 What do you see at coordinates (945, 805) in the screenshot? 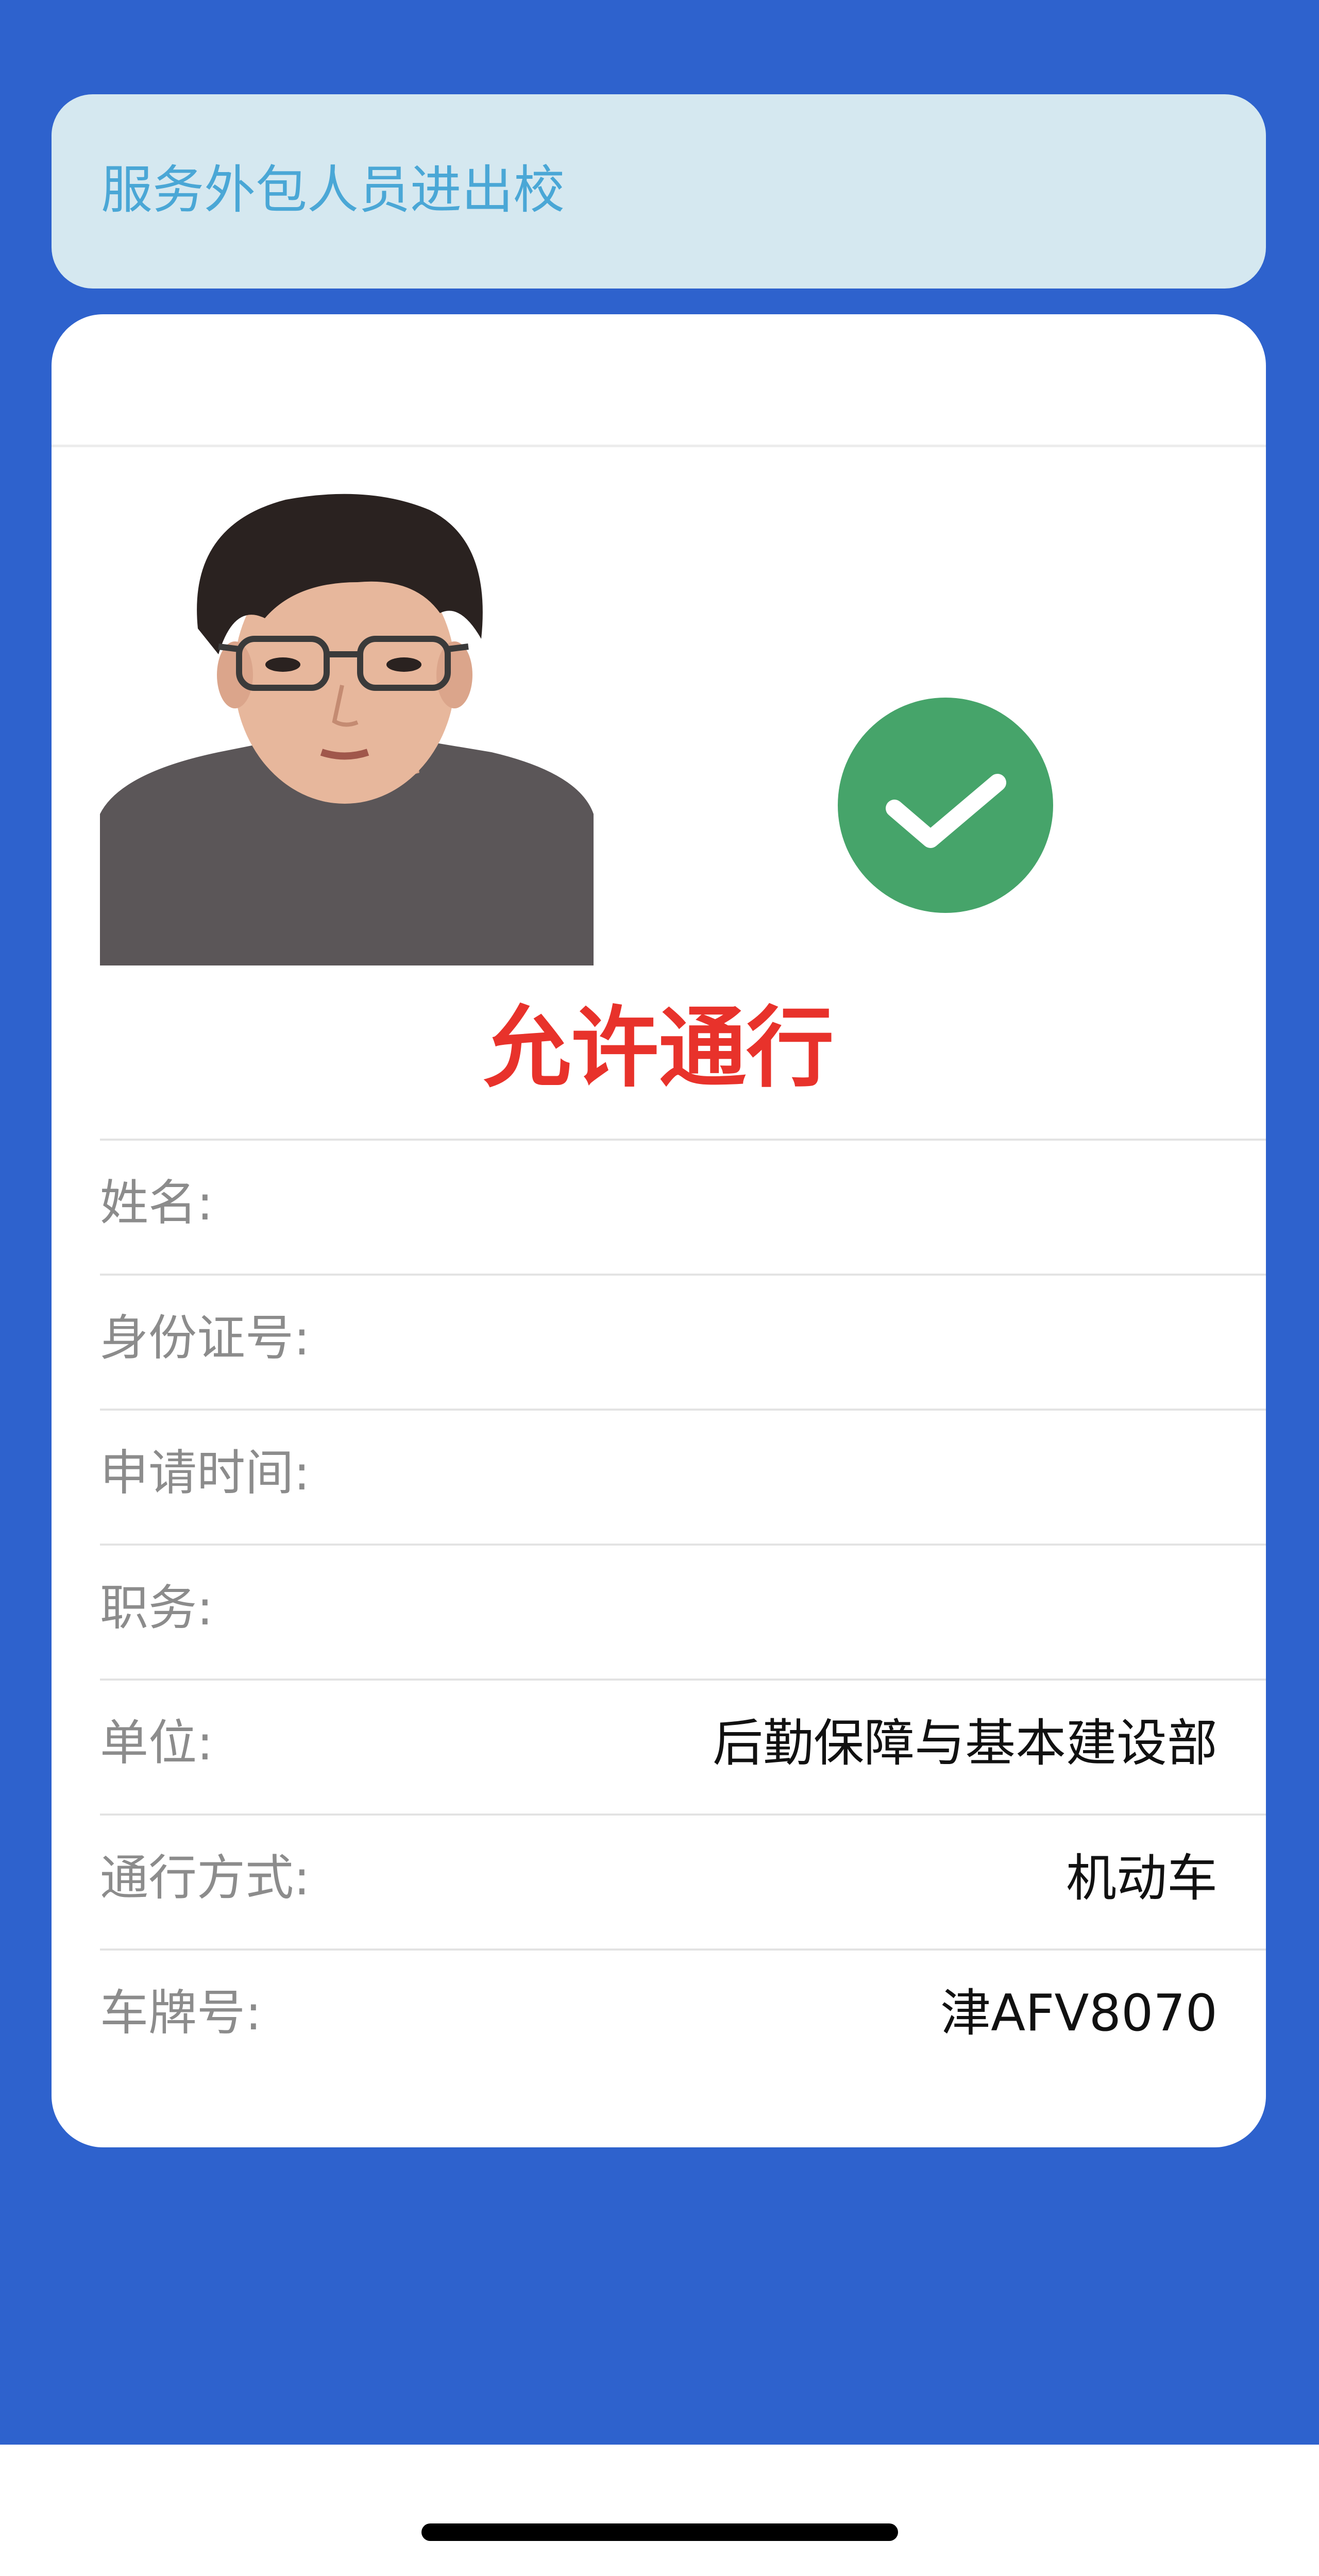
I see `check-circle-icon` at bounding box center [945, 805].